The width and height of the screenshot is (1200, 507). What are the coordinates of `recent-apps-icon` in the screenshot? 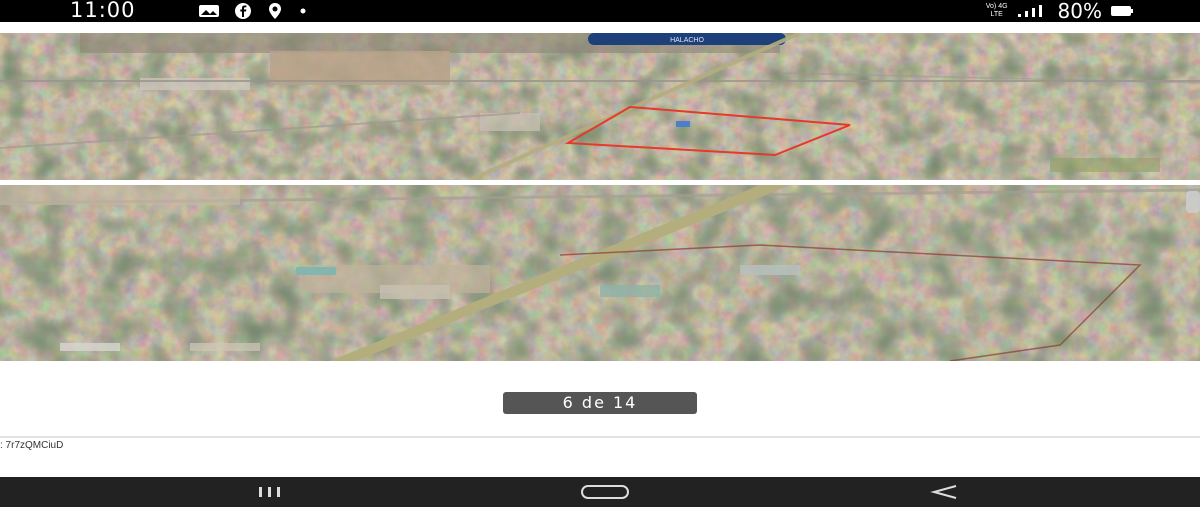 It's located at (269, 492).